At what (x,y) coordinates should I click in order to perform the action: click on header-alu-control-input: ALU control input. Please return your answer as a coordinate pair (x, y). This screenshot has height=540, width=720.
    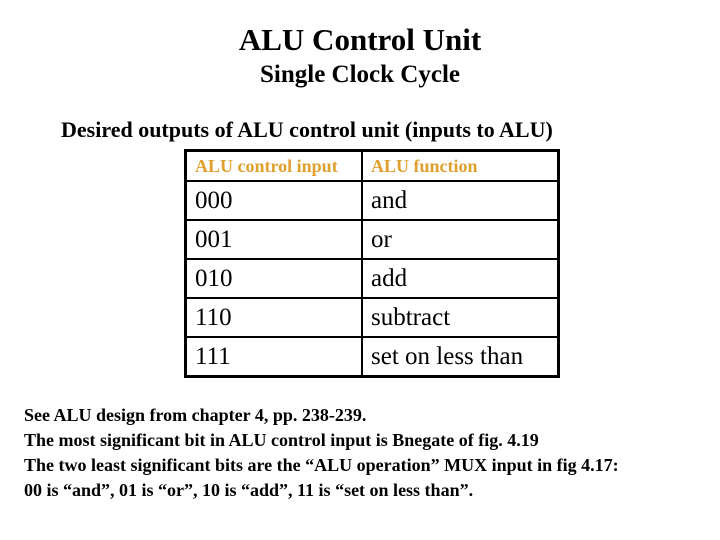
    Looking at the image, I should click on (273, 165).